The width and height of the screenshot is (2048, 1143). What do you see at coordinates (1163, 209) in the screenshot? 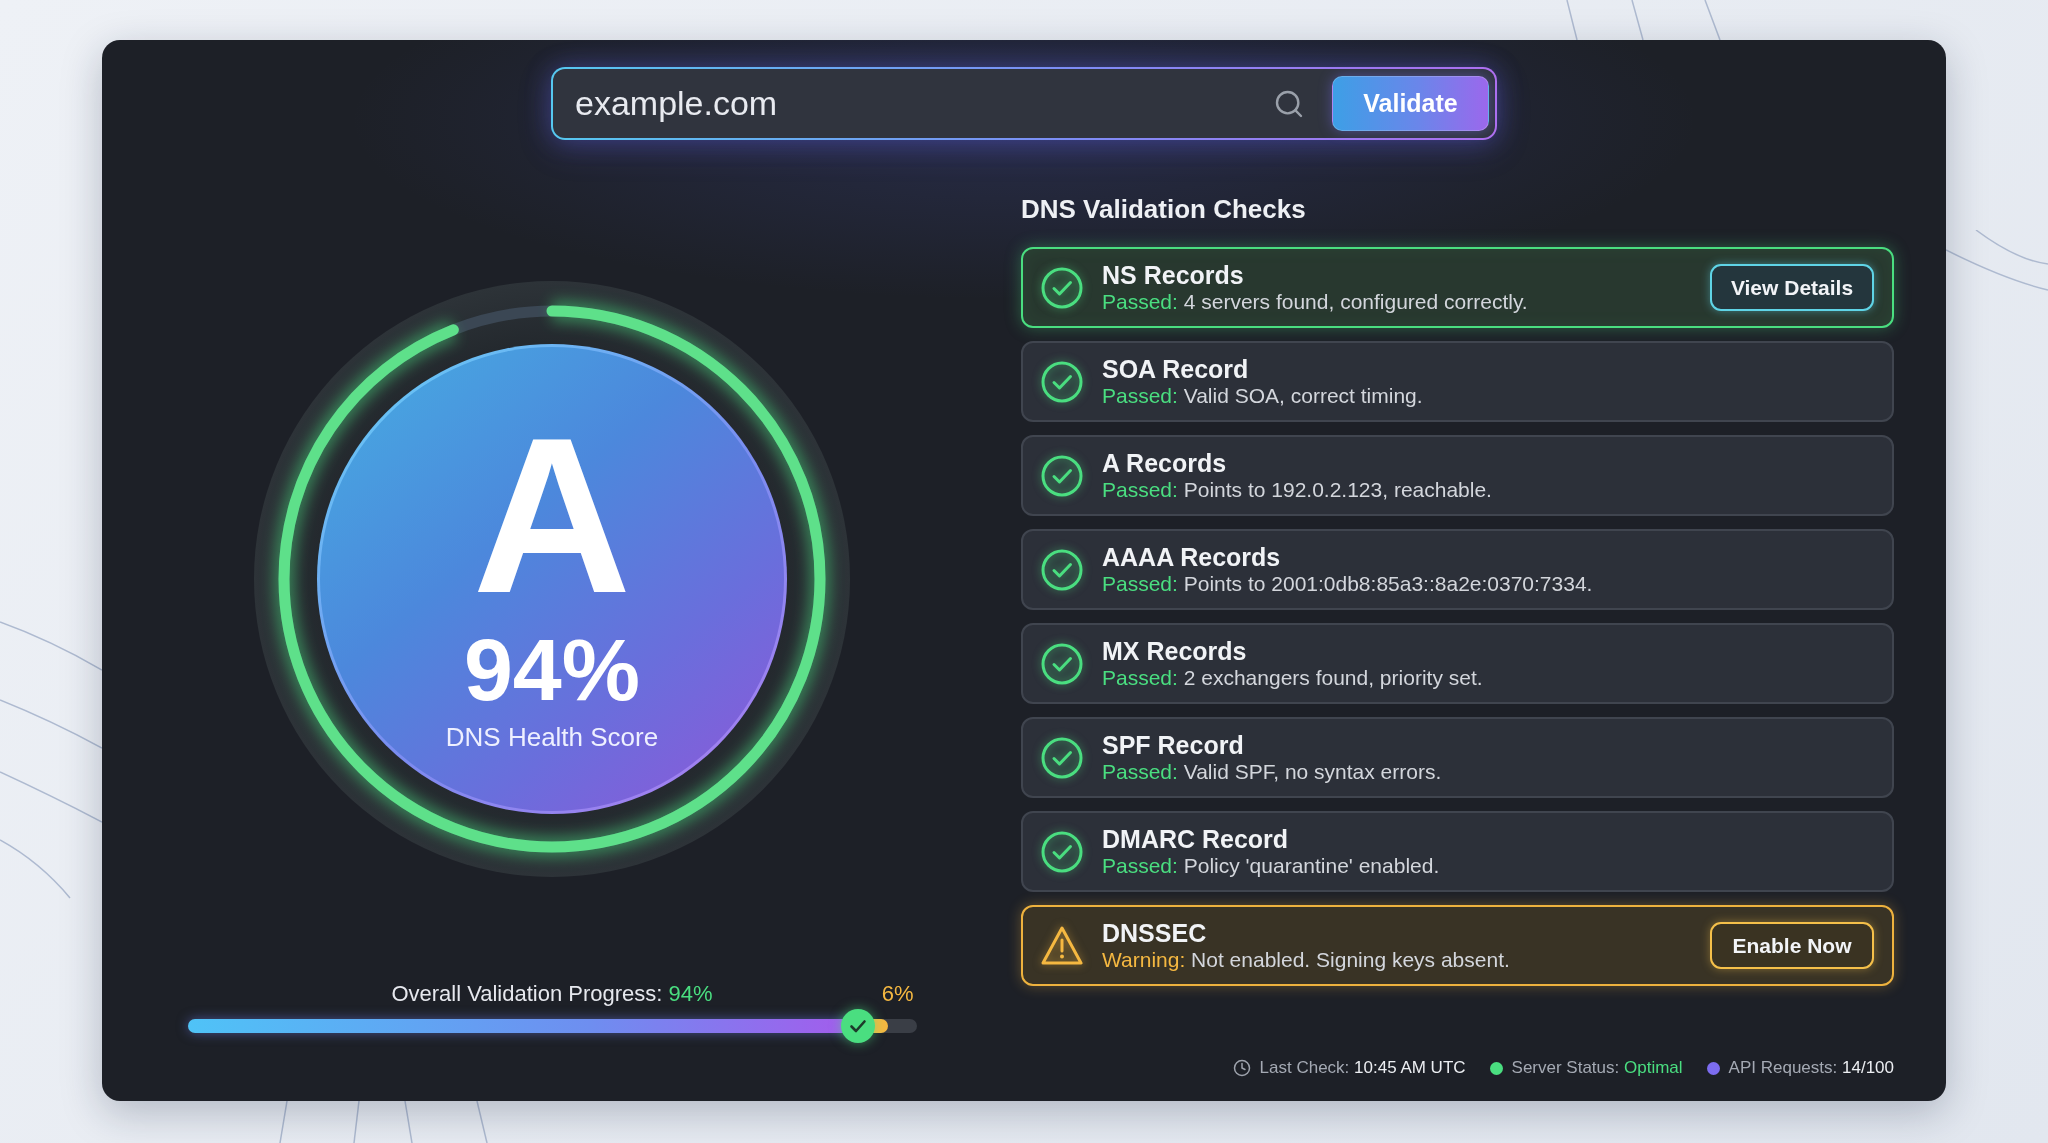
I see `checks-title: DNS Validation Checks` at bounding box center [1163, 209].